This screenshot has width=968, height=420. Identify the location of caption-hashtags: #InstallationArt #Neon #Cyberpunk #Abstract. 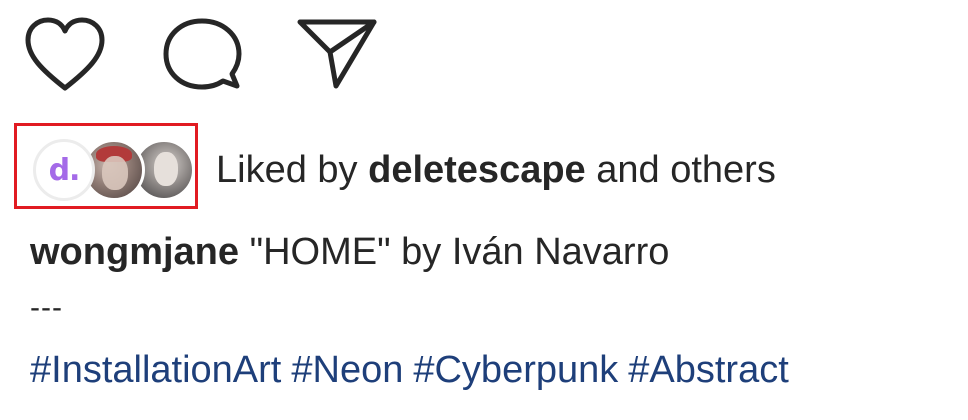
(414, 370).